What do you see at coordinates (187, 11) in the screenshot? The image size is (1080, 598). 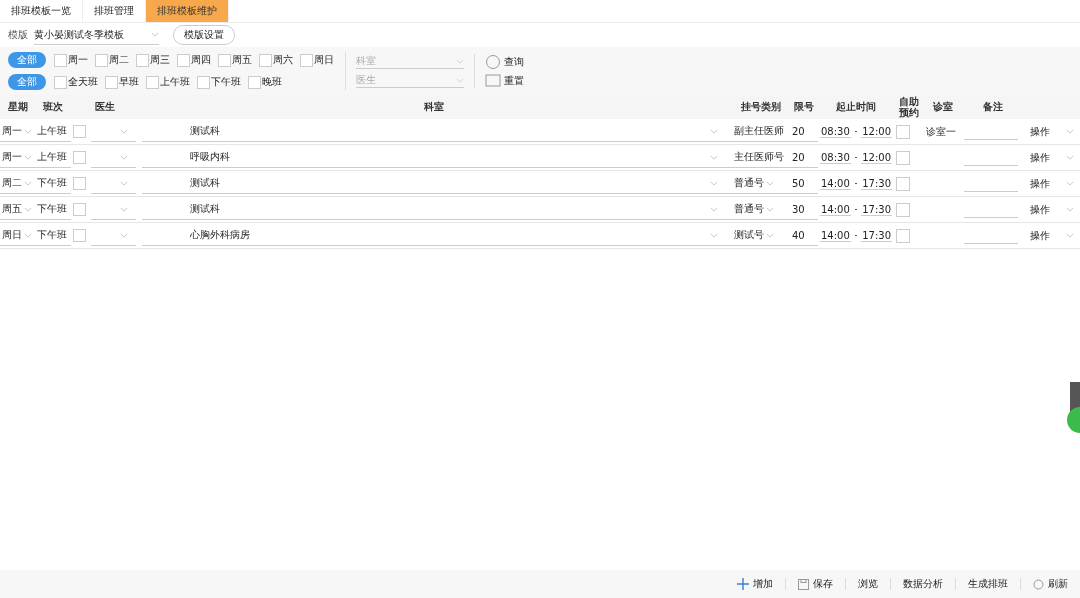 I see `tab: 排班模板维护` at bounding box center [187, 11].